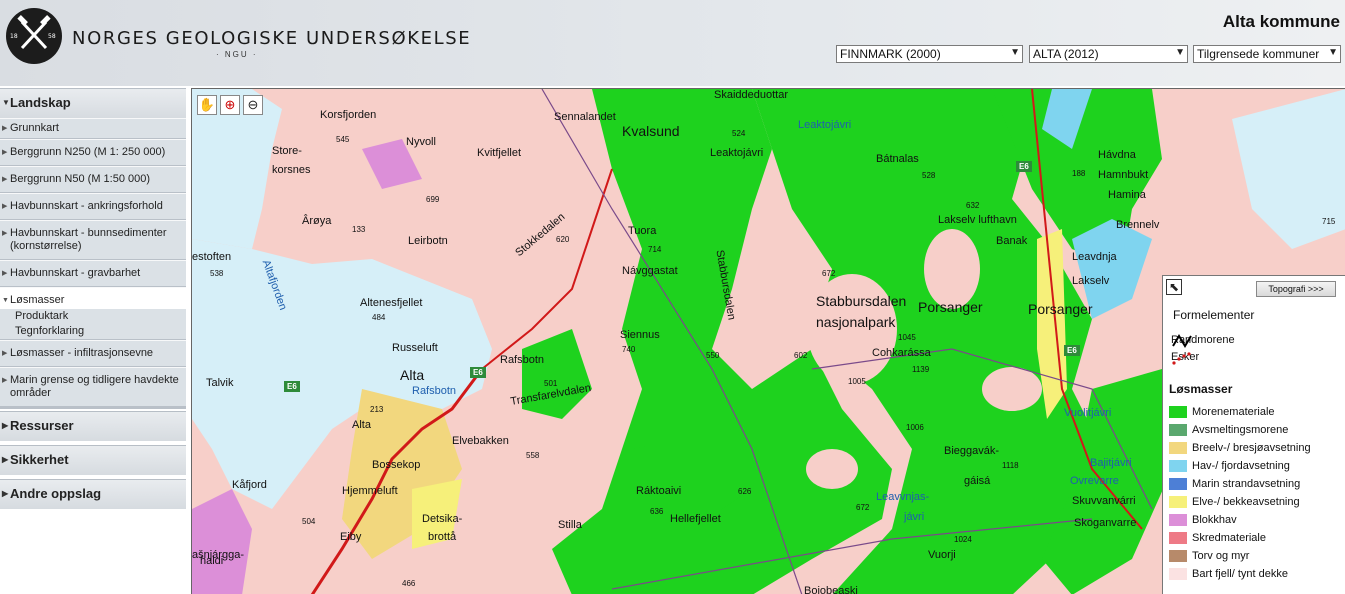 The width and height of the screenshot is (1345, 594). What do you see at coordinates (1174, 287) in the screenshot?
I see `collapse-arrow-icon: ⬉` at bounding box center [1174, 287].